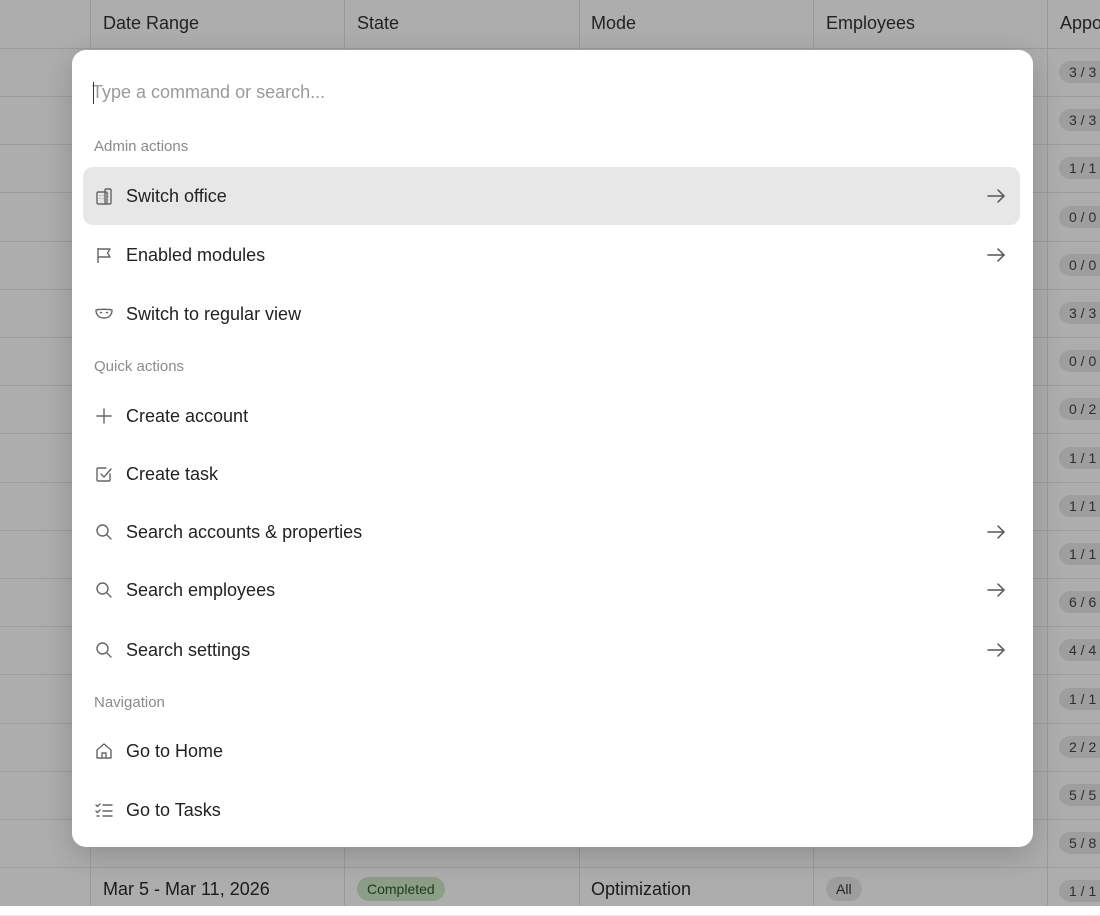 The height and width of the screenshot is (916, 1100). I want to click on command-item-go-home: Go to Home, so click(551, 751).